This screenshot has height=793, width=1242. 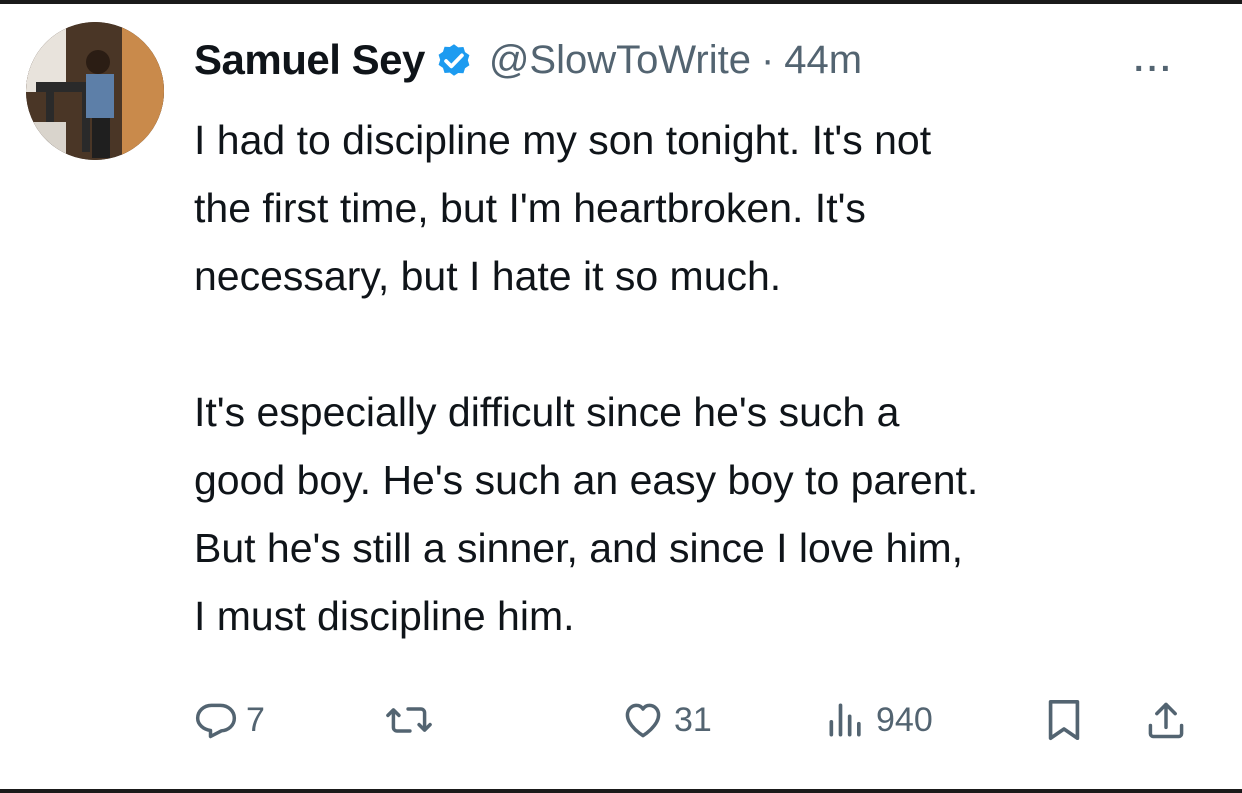 I want to click on reply-button: 7, so click(x=229, y=720).